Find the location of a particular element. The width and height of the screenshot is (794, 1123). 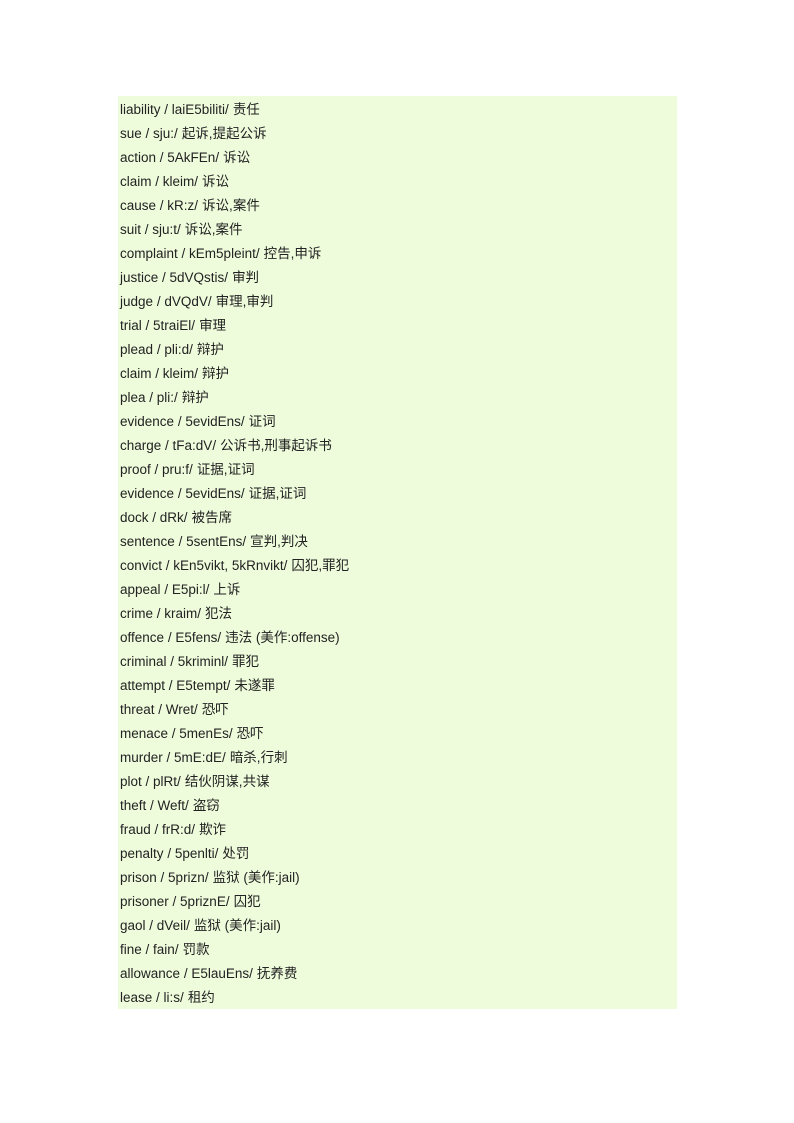

entry-word: plea is located at coordinates (133, 397).